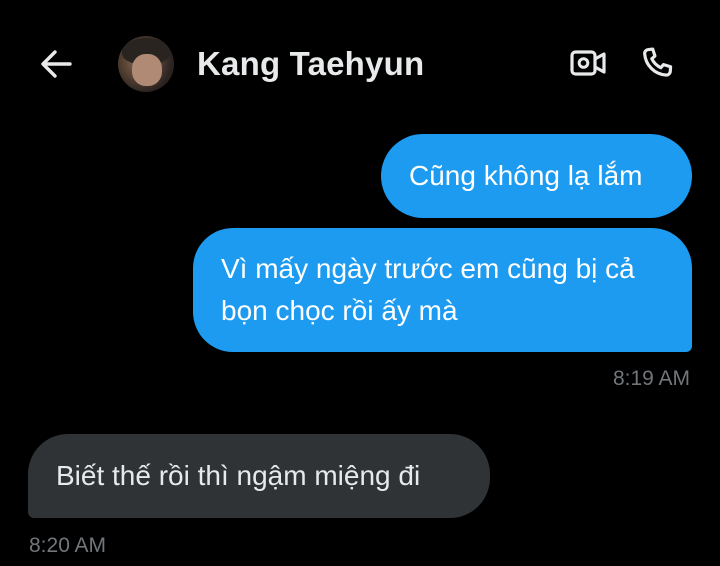 The image size is (720, 566). I want to click on back-button, so click(56, 64).